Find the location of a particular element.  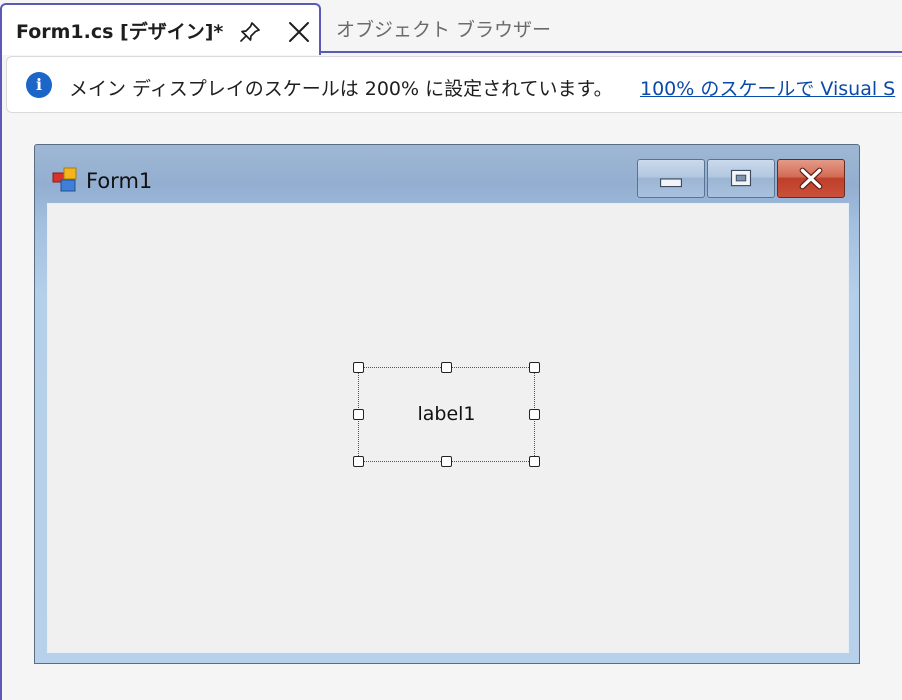

resize-handle-top is located at coordinates (446, 367).